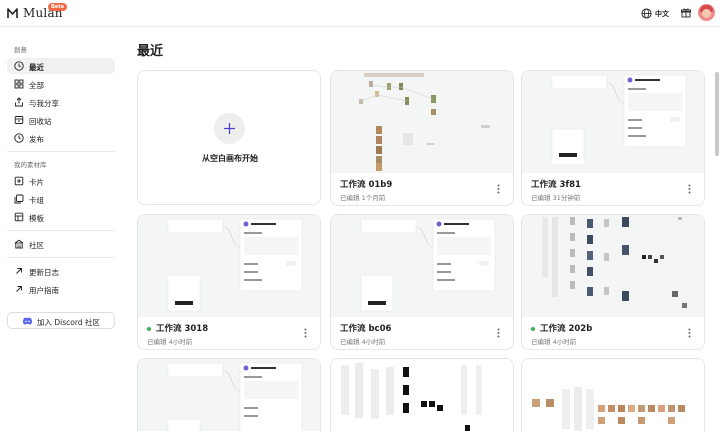  What do you see at coordinates (19, 66) in the screenshot?
I see `clock-icon` at bounding box center [19, 66].